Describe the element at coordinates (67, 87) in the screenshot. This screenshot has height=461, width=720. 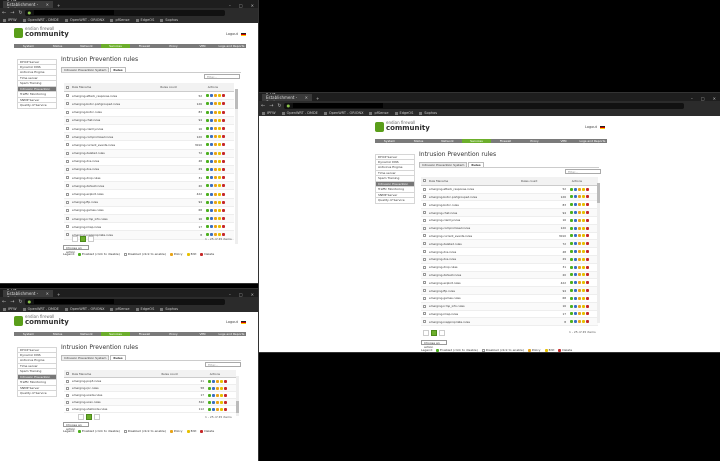
I see `select-all-checkbox` at that location.